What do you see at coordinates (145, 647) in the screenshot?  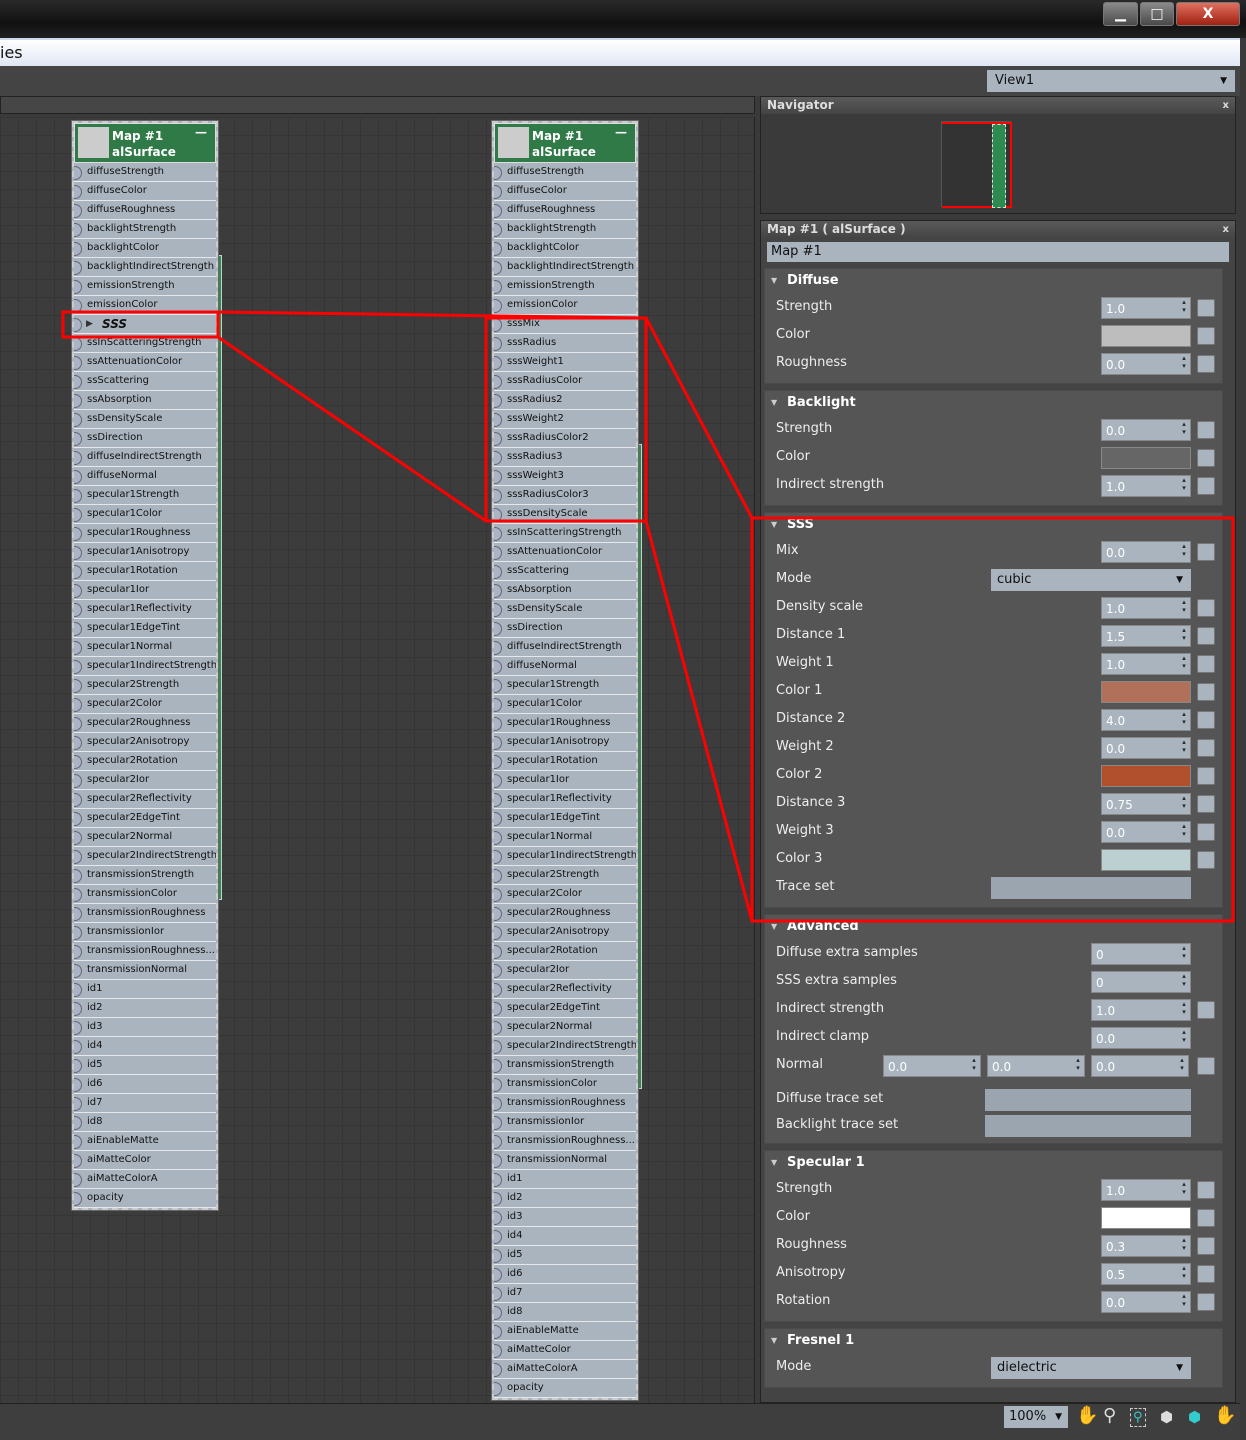 I see `input-port: specular1Normal` at bounding box center [145, 647].